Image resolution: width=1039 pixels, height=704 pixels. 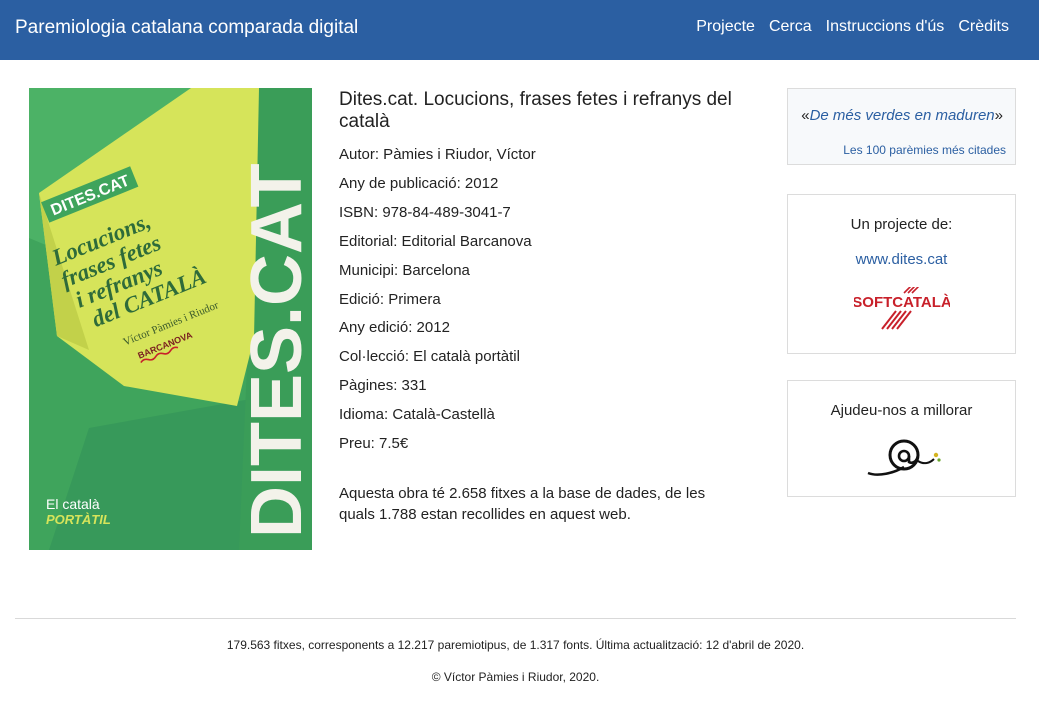 What do you see at coordinates (435, 241) in the screenshot?
I see `field-publisher: Editorial: Editorial Barcanova` at bounding box center [435, 241].